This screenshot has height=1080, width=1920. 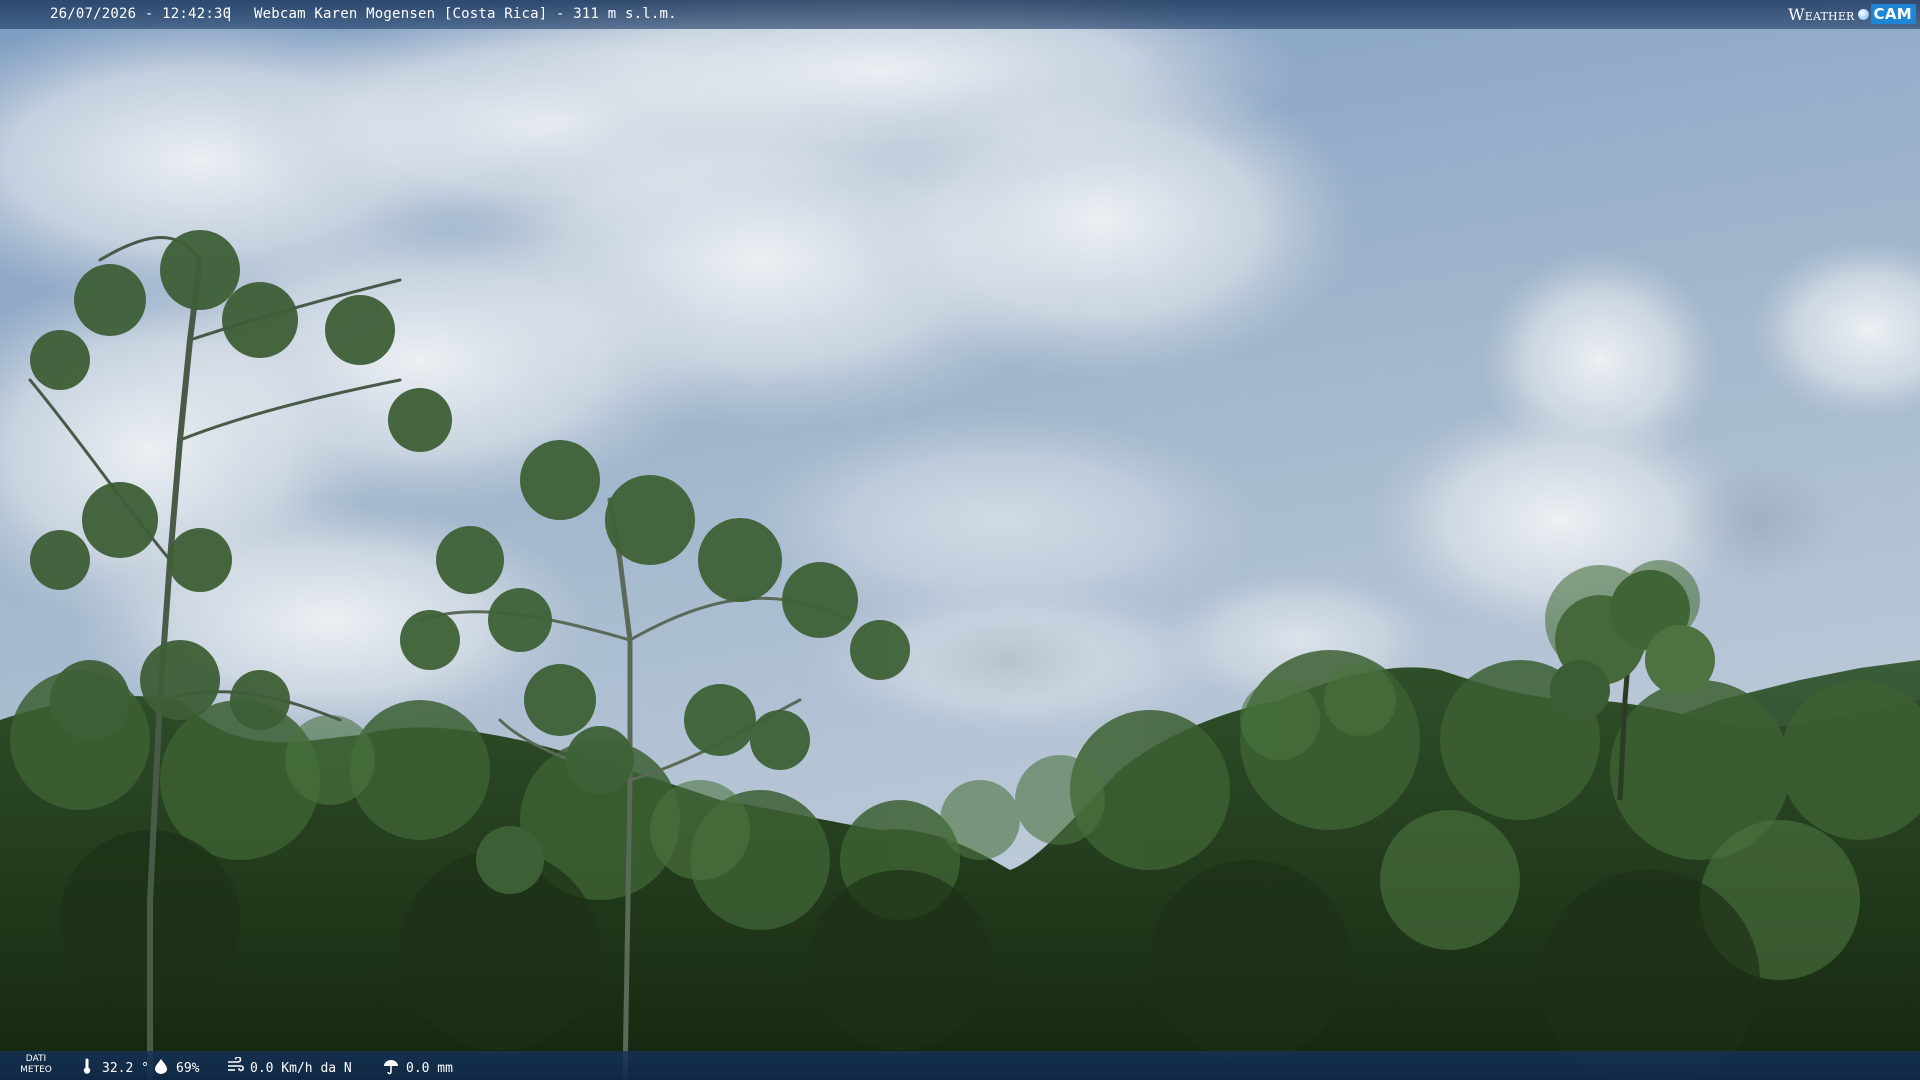 What do you see at coordinates (301, 1068) in the screenshot?
I see `wind-value: 0.0 Km/h da N` at bounding box center [301, 1068].